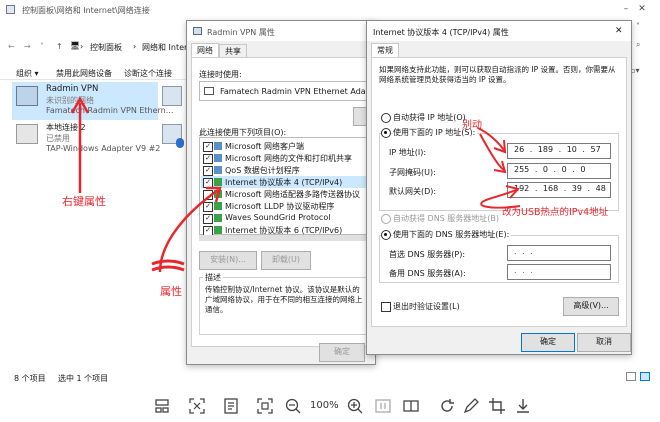 The height and width of the screenshot is (422, 660). What do you see at coordinates (555, 212) in the screenshot?
I see `annotation-usb-hotspot: 改为USB热点的IPv4地址` at bounding box center [555, 212].